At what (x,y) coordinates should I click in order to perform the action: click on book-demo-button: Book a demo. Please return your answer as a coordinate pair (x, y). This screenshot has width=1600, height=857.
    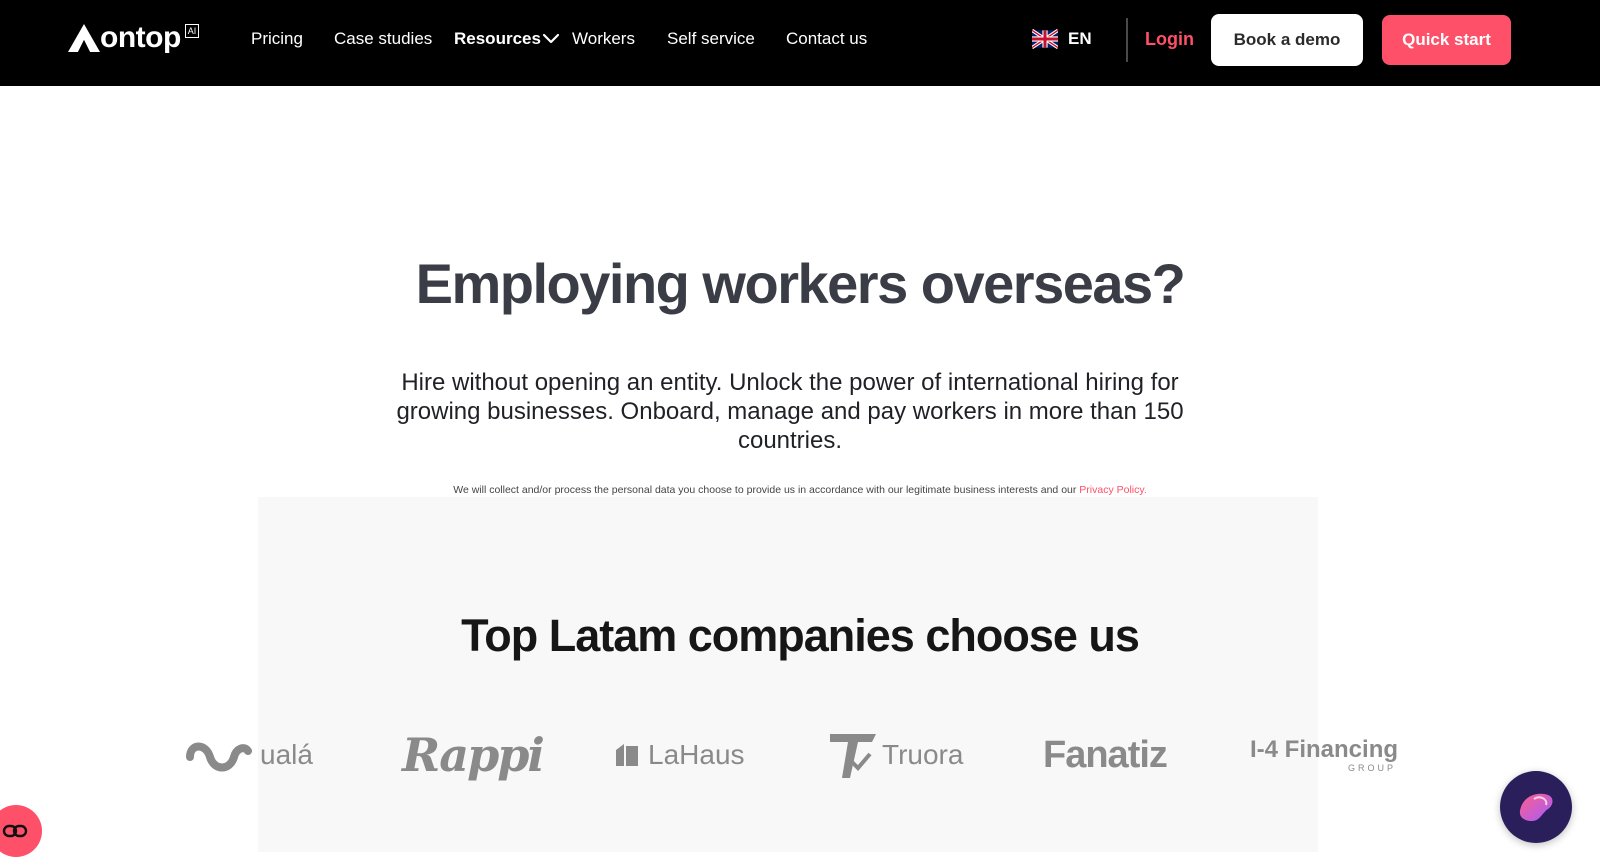
    Looking at the image, I should click on (1287, 40).